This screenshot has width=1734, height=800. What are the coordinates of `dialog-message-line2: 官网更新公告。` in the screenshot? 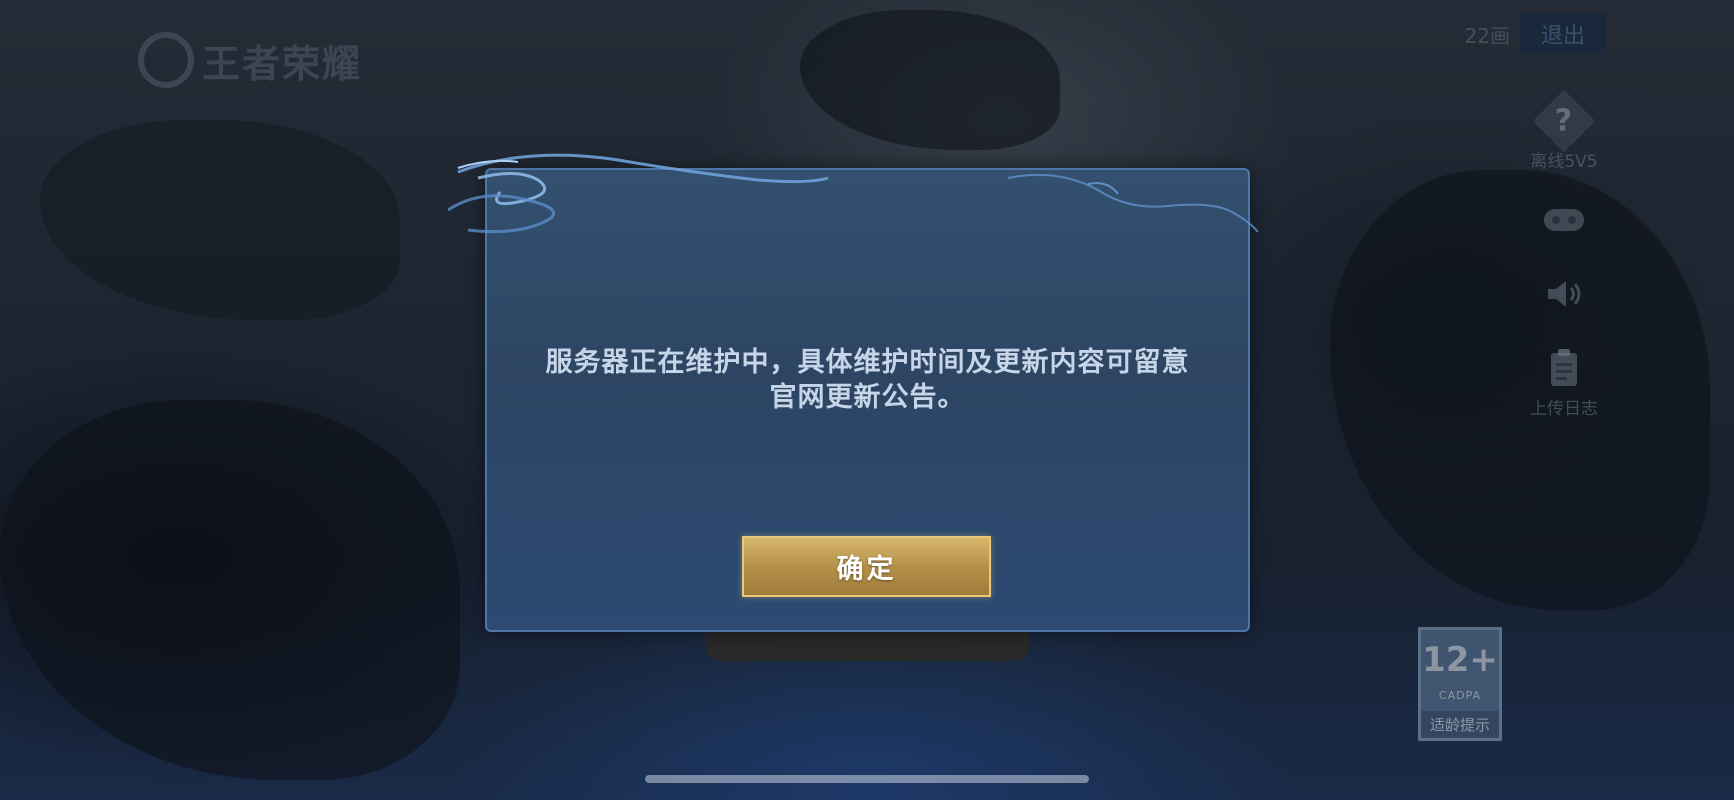 It's located at (867, 397).